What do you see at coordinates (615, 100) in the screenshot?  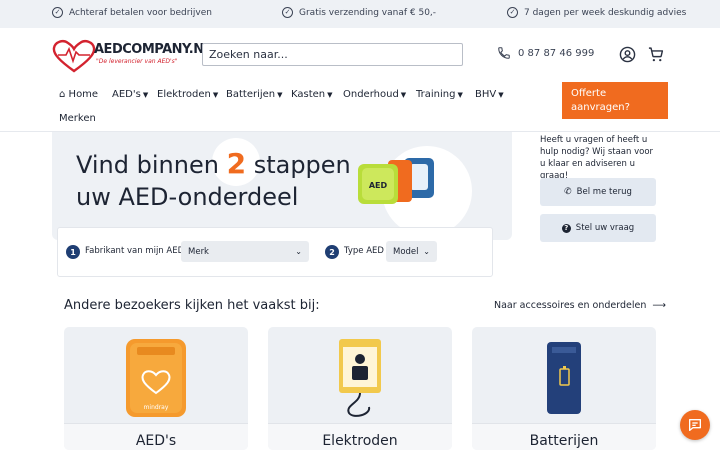 I see `offerte-button: Offerte aanvragen?` at bounding box center [615, 100].